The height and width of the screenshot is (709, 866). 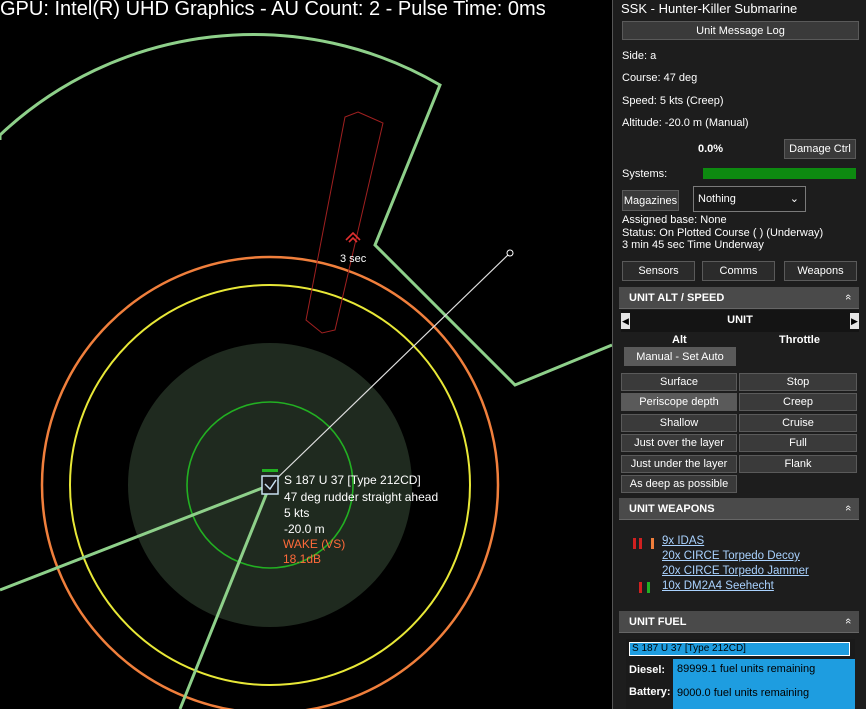 I want to click on throttle-cruise-button: Cruise, so click(x=798, y=423).